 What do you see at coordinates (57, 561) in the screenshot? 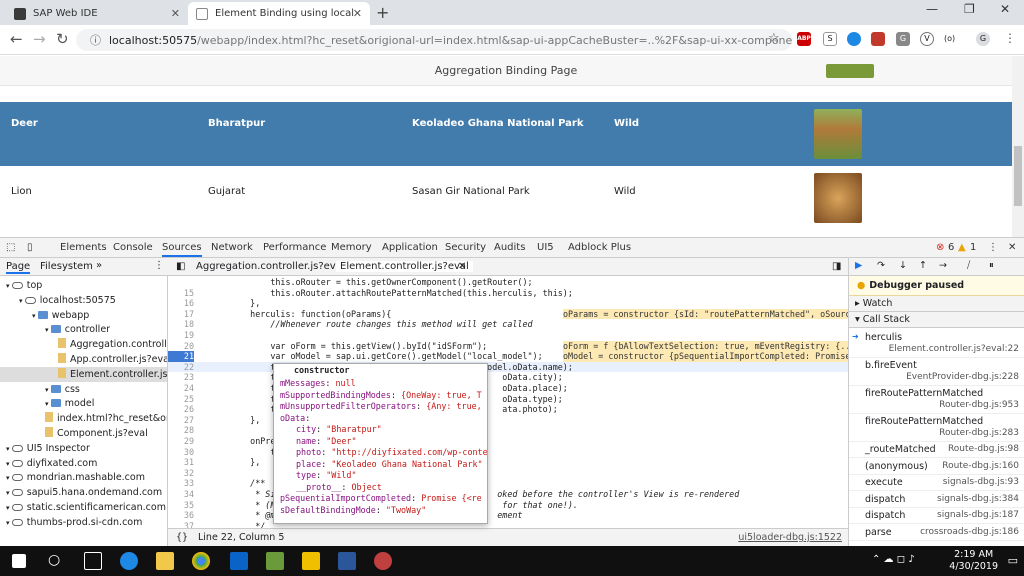
I see `search-icon: ○` at bounding box center [57, 561].